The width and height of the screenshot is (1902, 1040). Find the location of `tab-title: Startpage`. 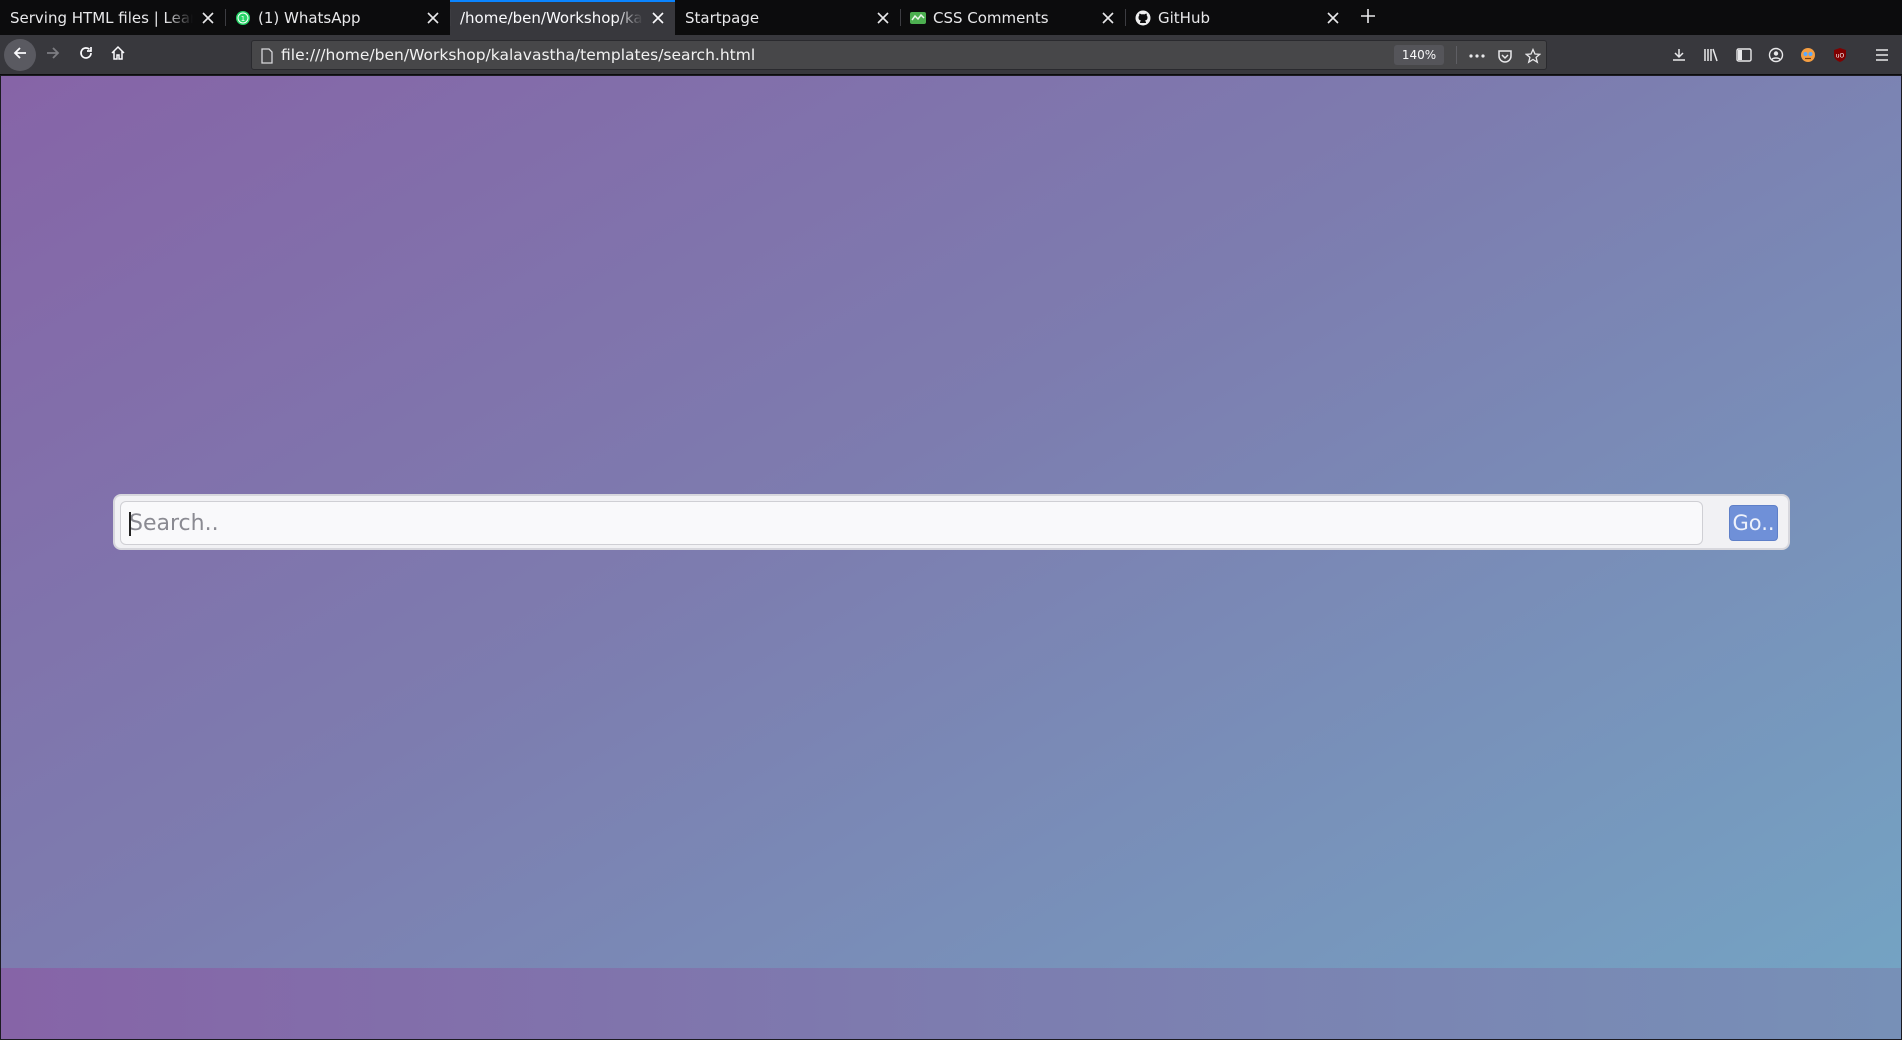

tab-title: Startpage is located at coordinates (722, 17).